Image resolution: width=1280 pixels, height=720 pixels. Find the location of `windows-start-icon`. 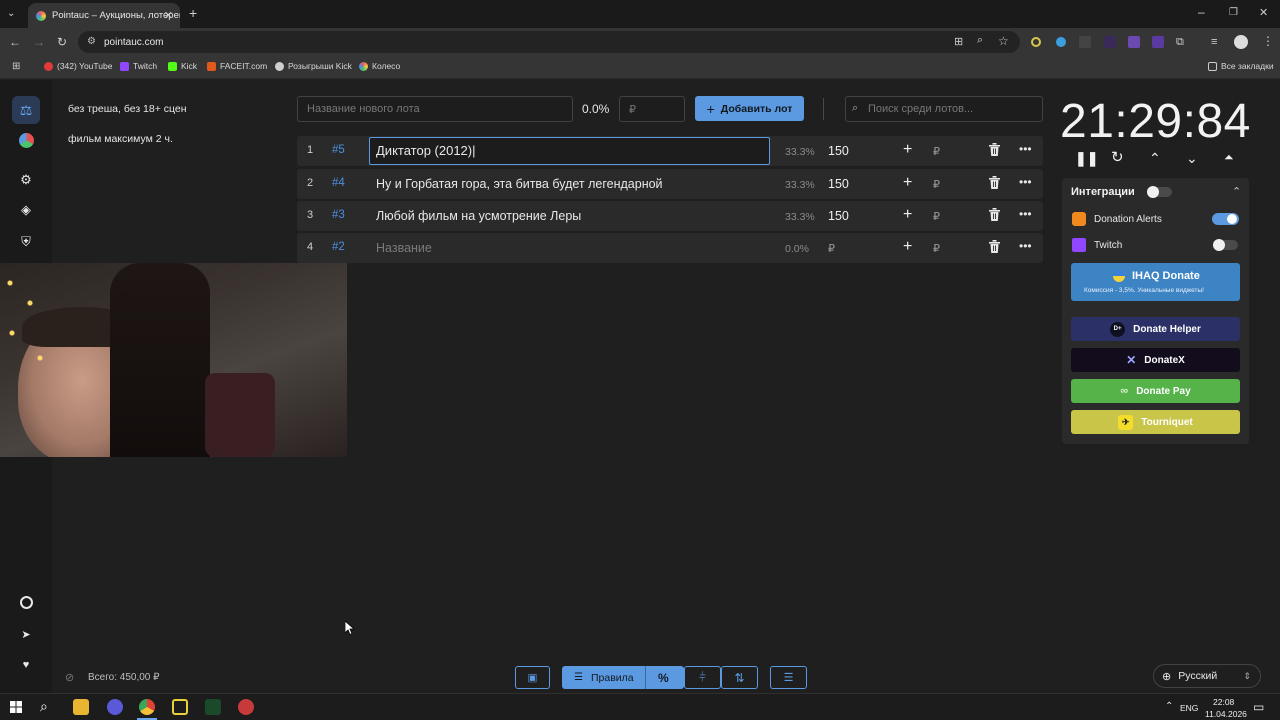

windows-start-icon is located at coordinates (16, 707).